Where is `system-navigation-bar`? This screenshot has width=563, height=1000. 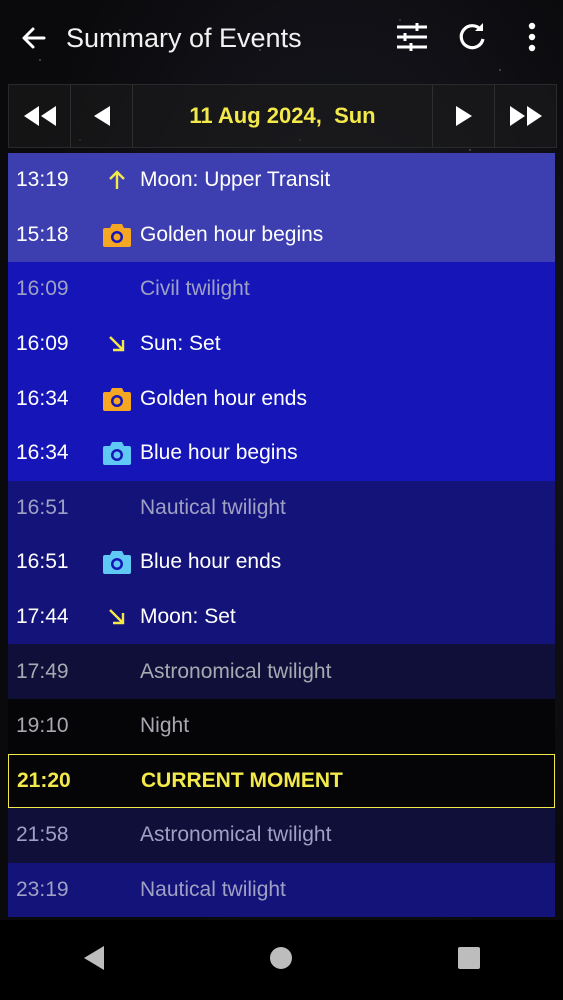 system-navigation-bar is located at coordinates (281, 960).